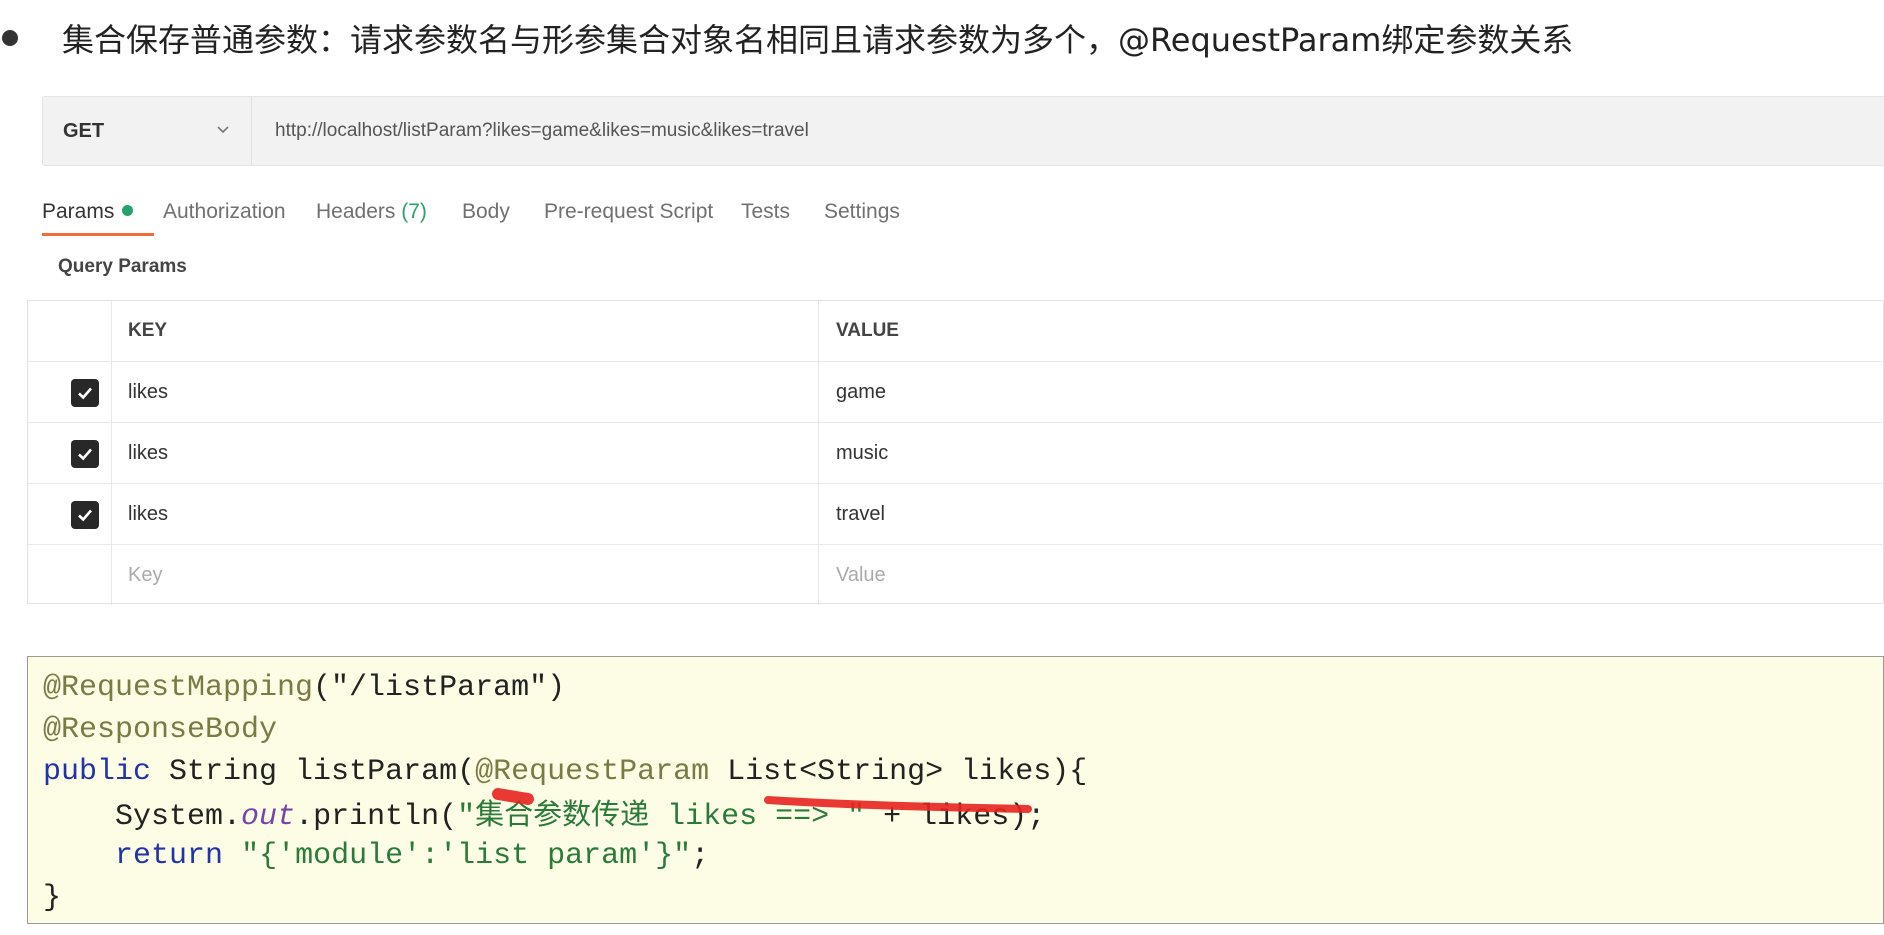  What do you see at coordinates (78, 211) in the screenshot?
I see `tab-params-label: Params` at bounding box center [78, 211].